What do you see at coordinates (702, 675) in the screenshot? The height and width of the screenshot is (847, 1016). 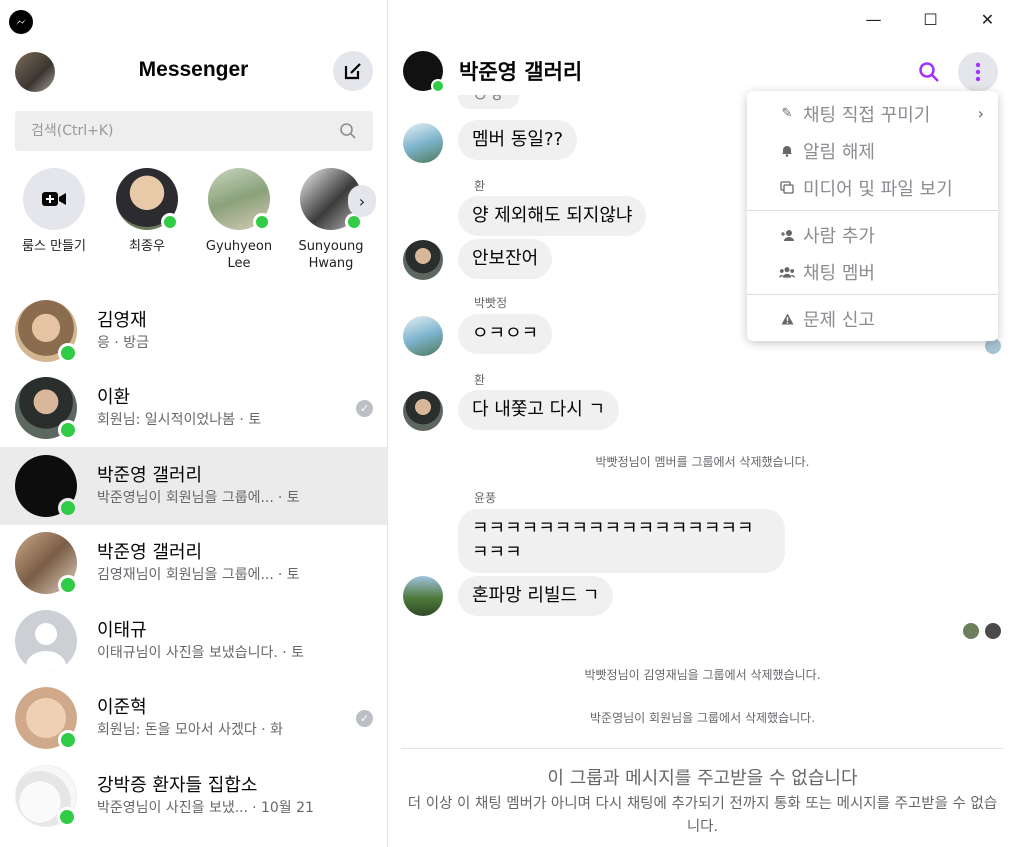 I see `system-message: 박빳정님이 김영재님을 그룹에서 삭제했습니다.` at bounding box center [702, 675].